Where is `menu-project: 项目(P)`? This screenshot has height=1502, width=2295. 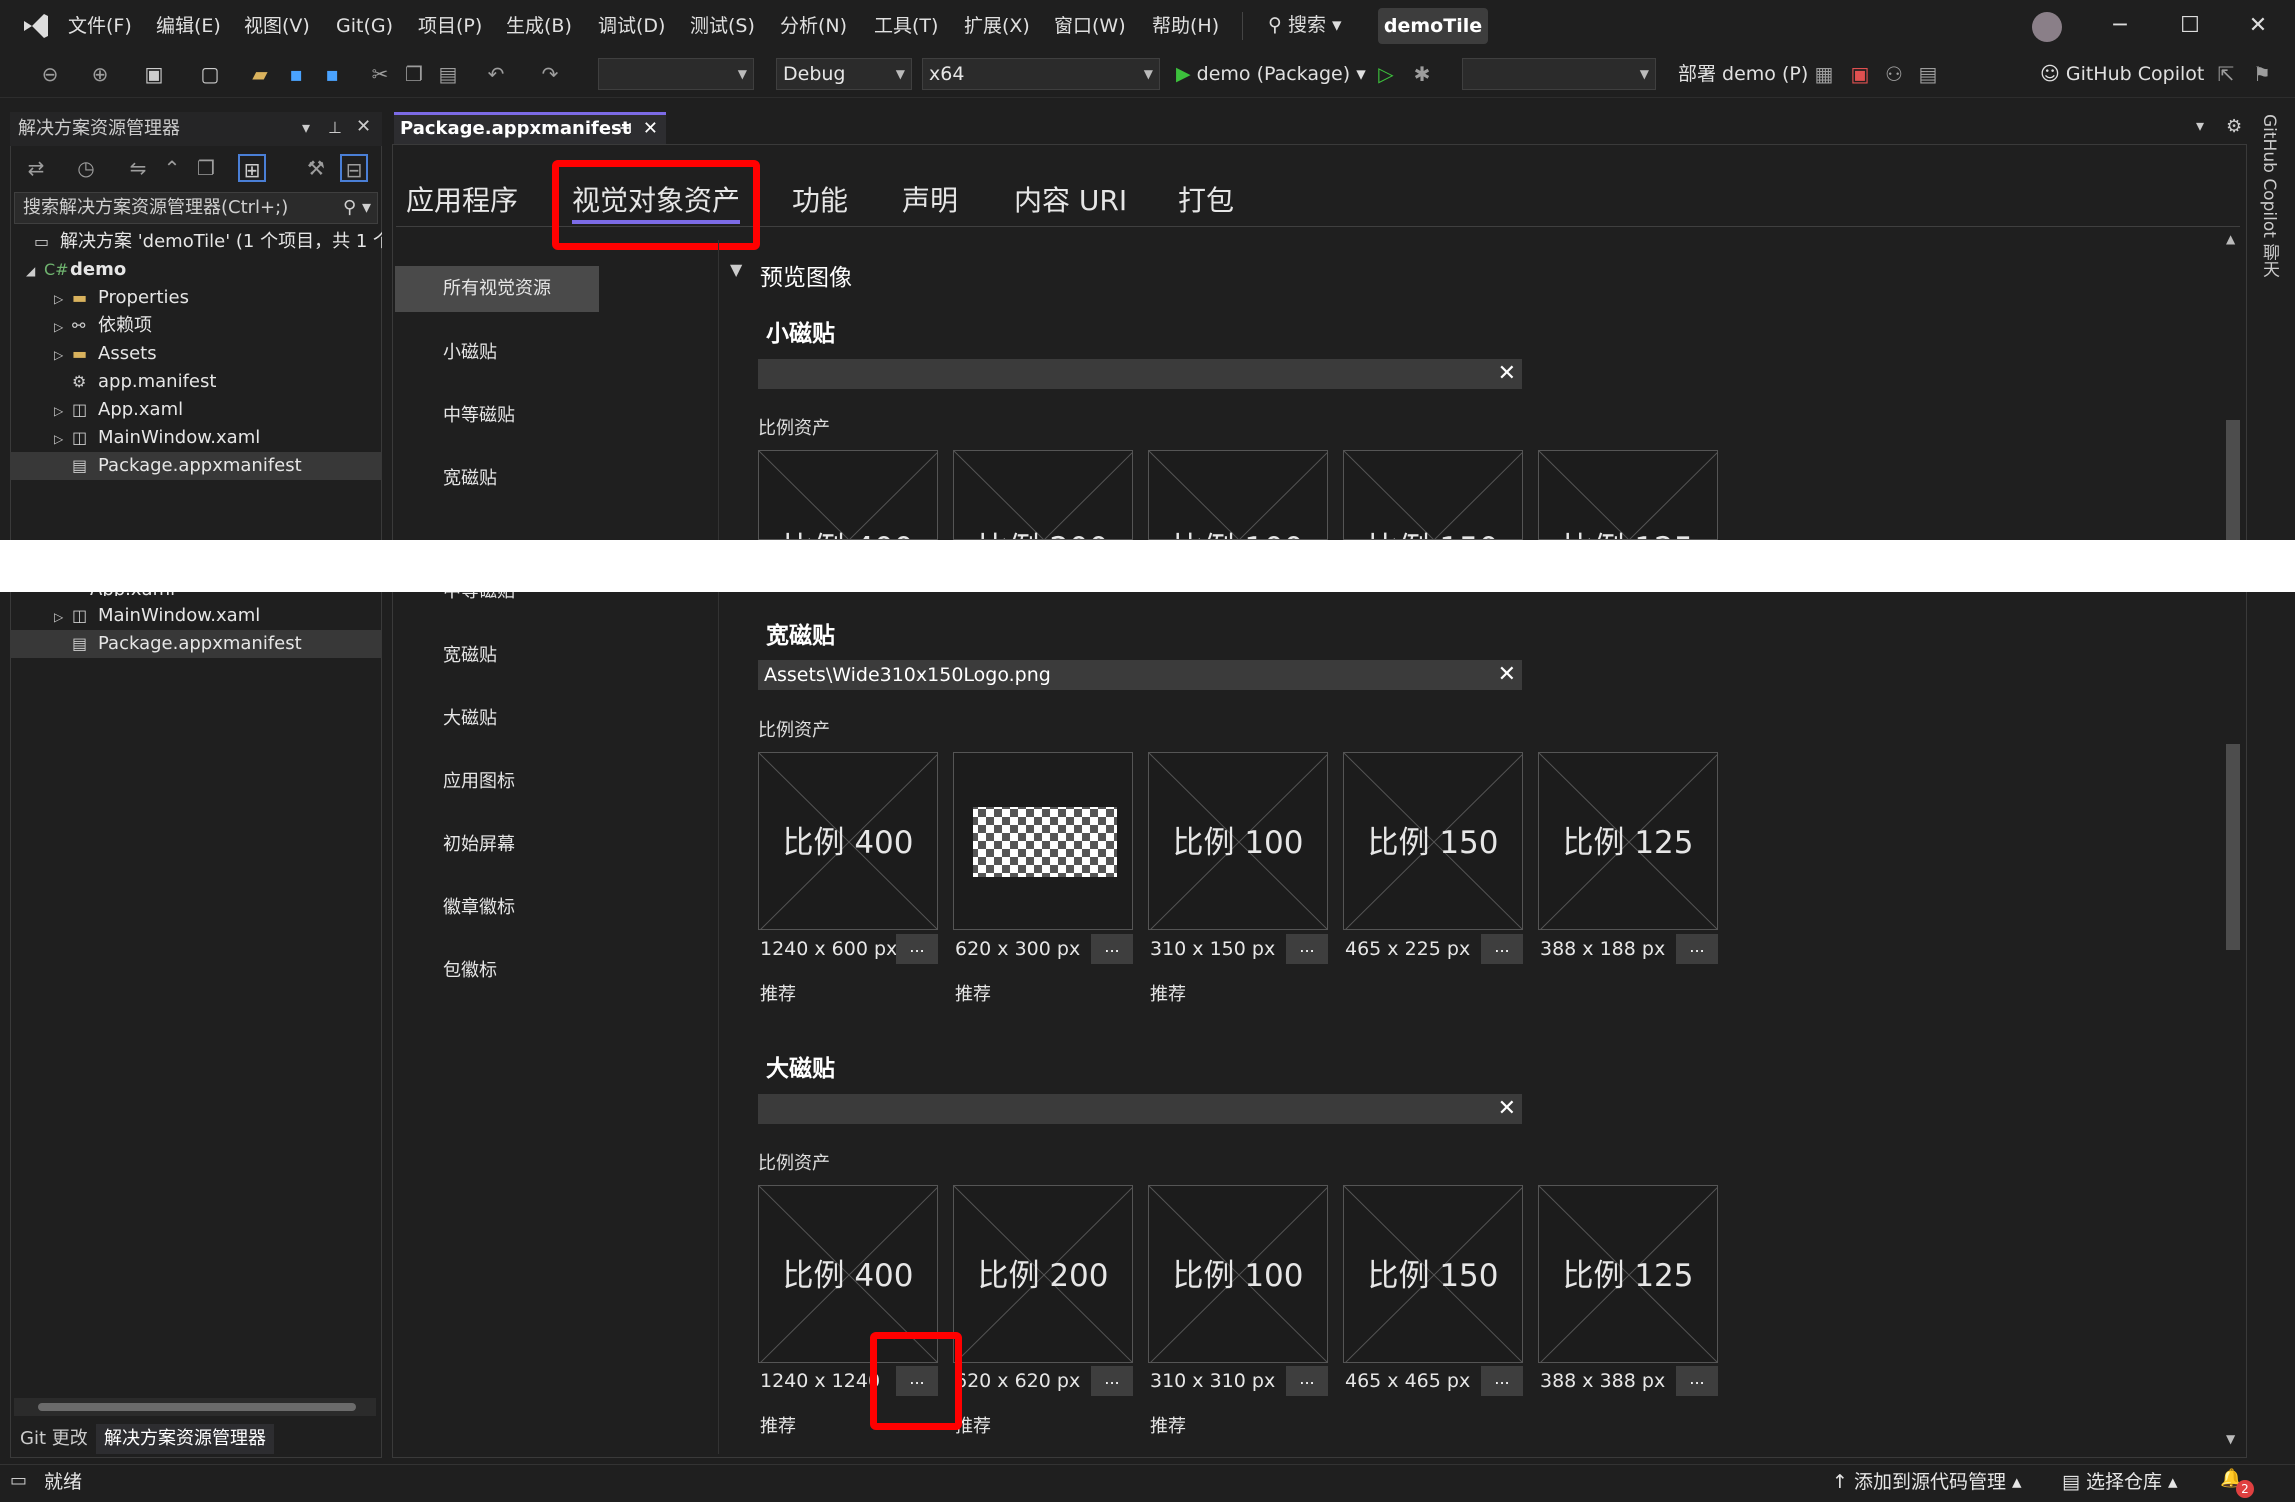
menu-project: 项目(P) is located at coordinates (450, 26).